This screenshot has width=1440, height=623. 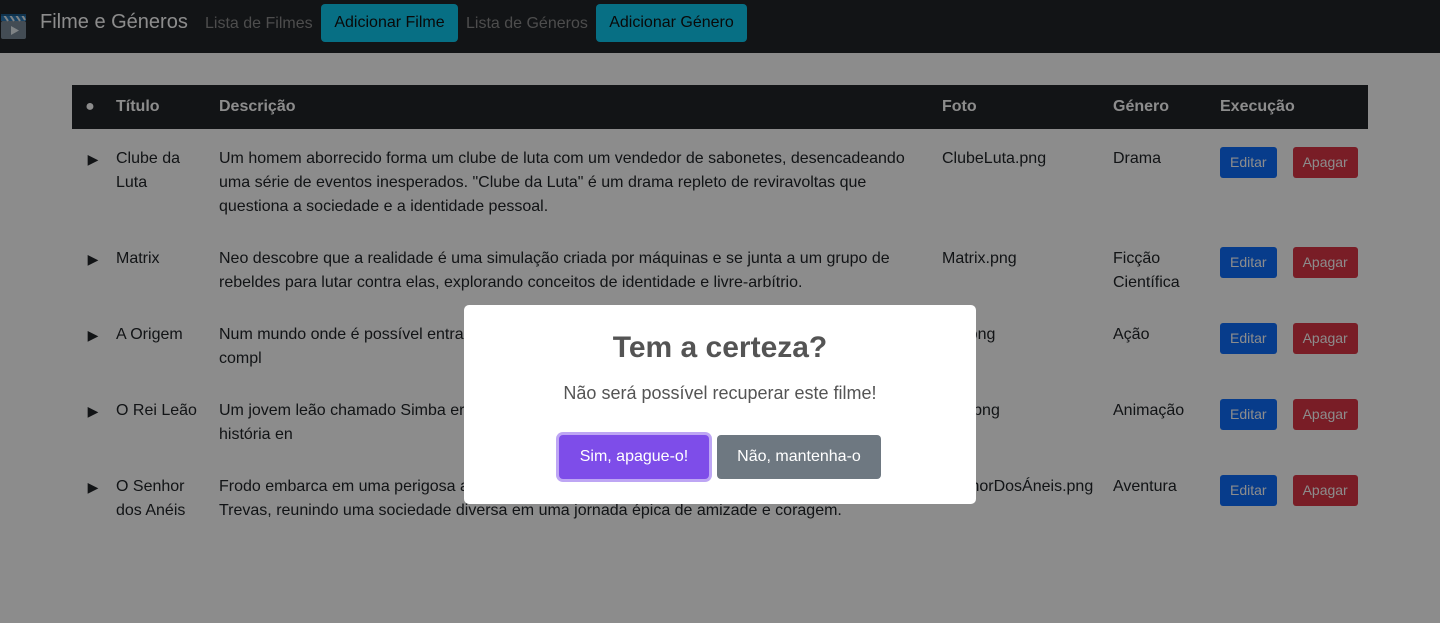 What do you see at coordinates (799, 457) in the screenshot?
I see `cancel-delete-button: Não, mantenha-o` at bounding box center [799, 457].